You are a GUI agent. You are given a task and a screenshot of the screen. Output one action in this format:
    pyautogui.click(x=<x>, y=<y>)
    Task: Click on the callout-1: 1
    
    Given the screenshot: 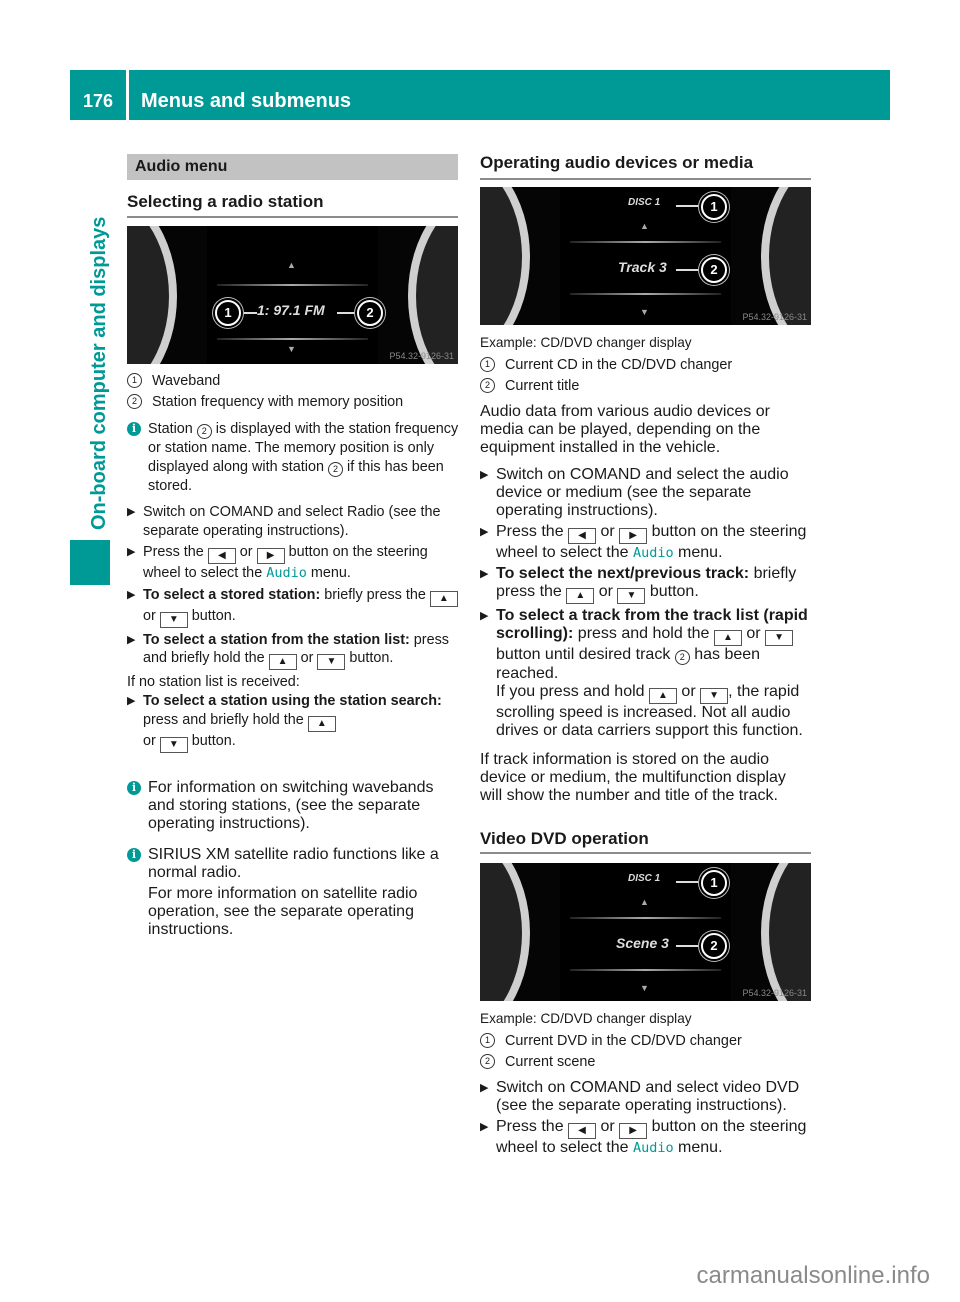 What is the action you would take?
    pyautogui.click(x=714, y=883)
    